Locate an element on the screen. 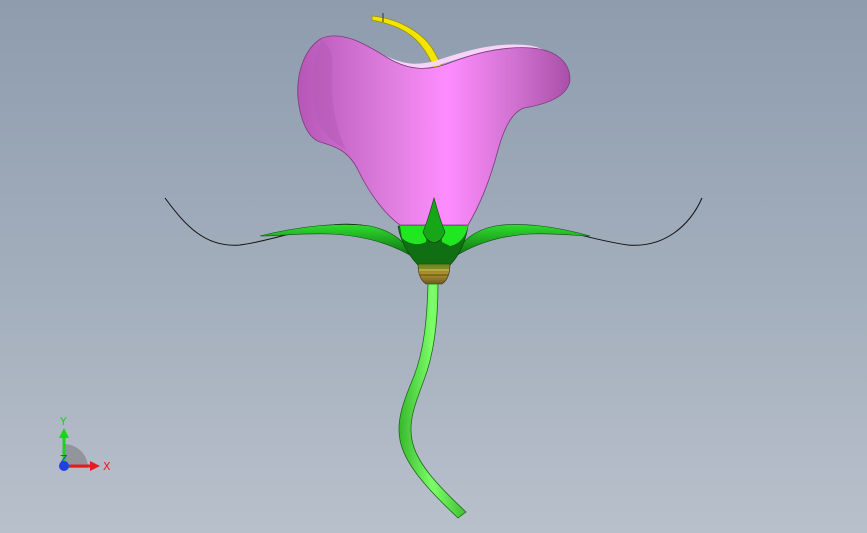 This screenshot has width=867, height=533. triad-z-label: Z is located at coordinates (64, 459).